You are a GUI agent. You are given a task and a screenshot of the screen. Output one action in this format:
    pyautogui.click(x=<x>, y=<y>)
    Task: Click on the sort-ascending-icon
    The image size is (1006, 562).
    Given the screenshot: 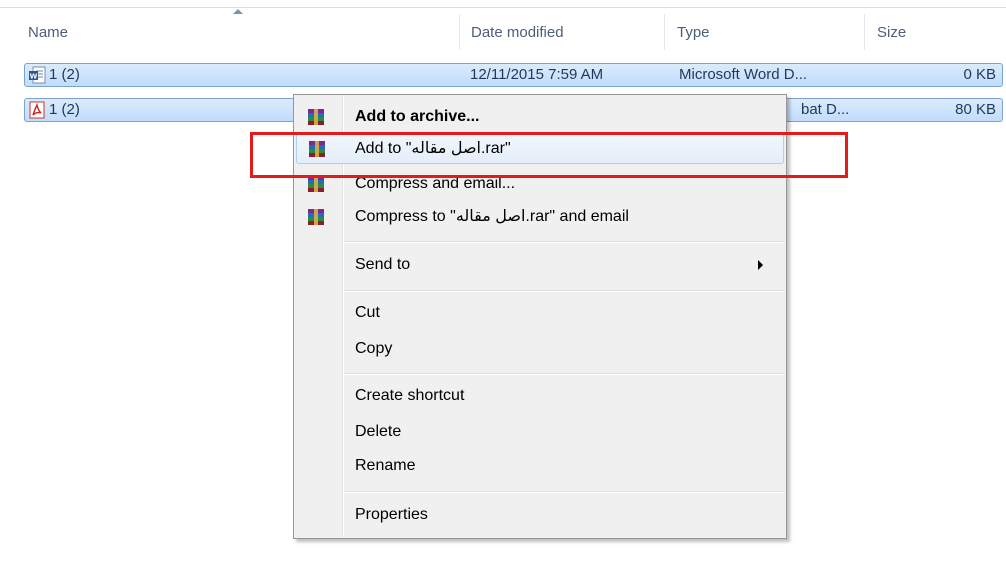 What is the action you would take?
    pyautogui.click(x=238, y=11)
    